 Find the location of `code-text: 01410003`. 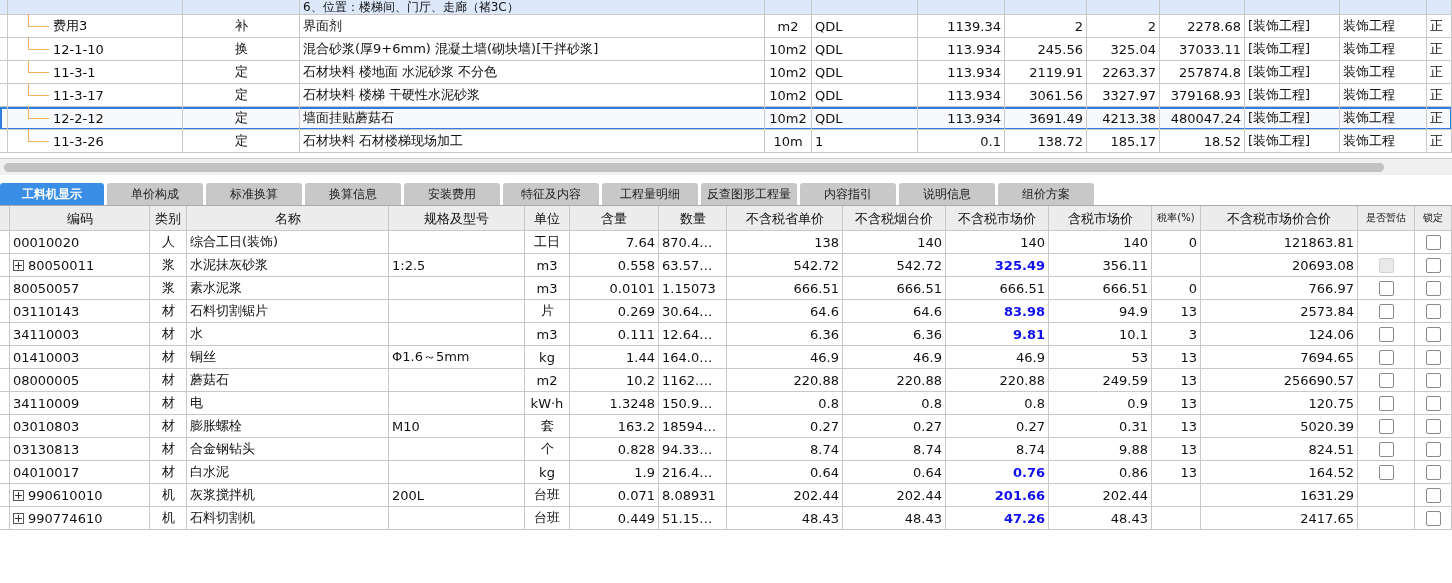

code-text: 01410003 is located at coordinates (46, 357).